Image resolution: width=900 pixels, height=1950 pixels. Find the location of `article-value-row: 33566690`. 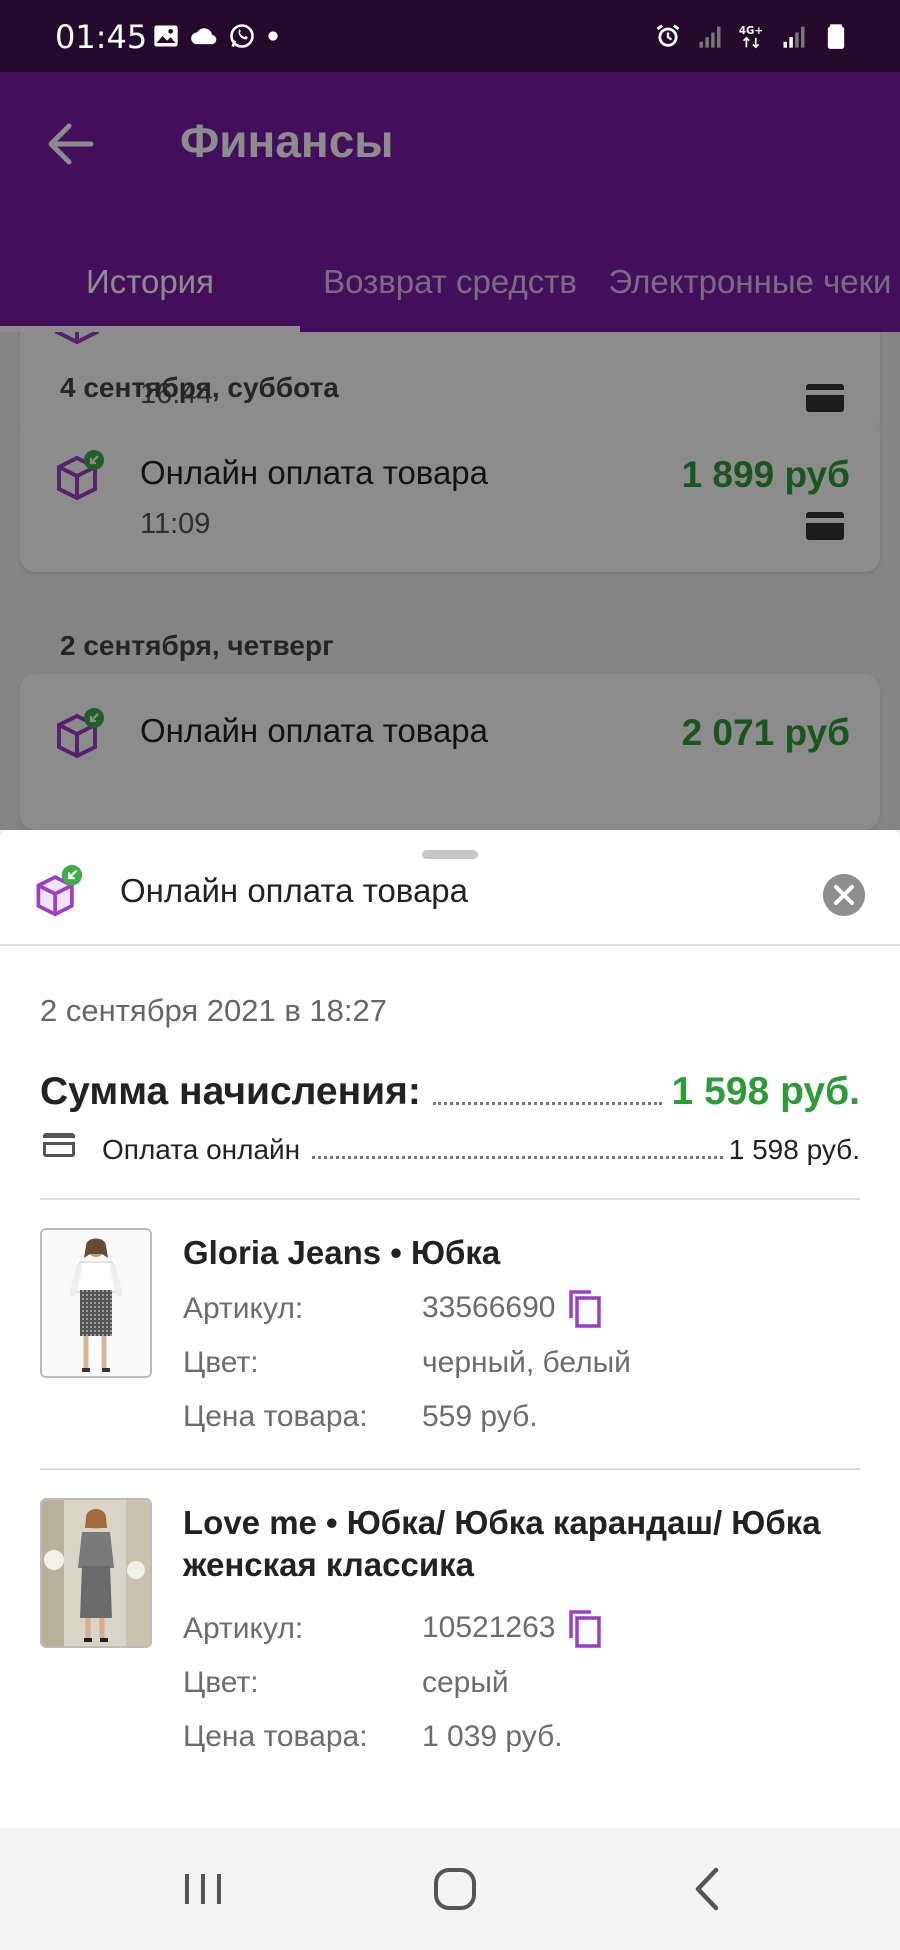

article-value-row: 33566690 is located at coordinates (512, 1308).